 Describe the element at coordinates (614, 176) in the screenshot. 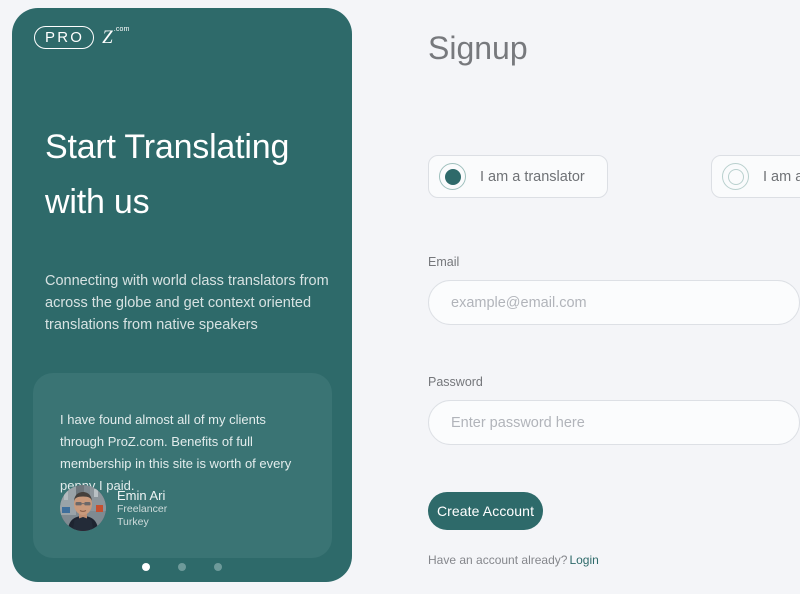

I see `role-option-group: I am a translator I am a client` at that location.